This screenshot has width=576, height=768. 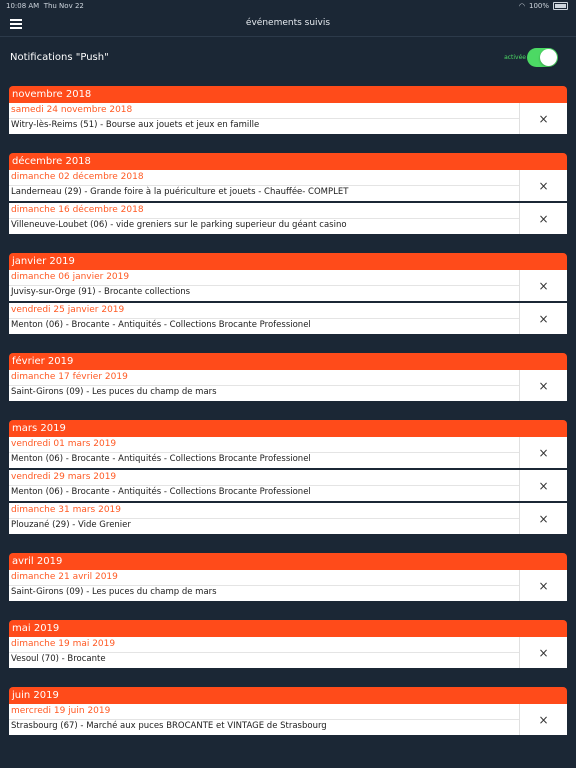 I want to click on month-header: mai 2019, so click(x=288, y=628).